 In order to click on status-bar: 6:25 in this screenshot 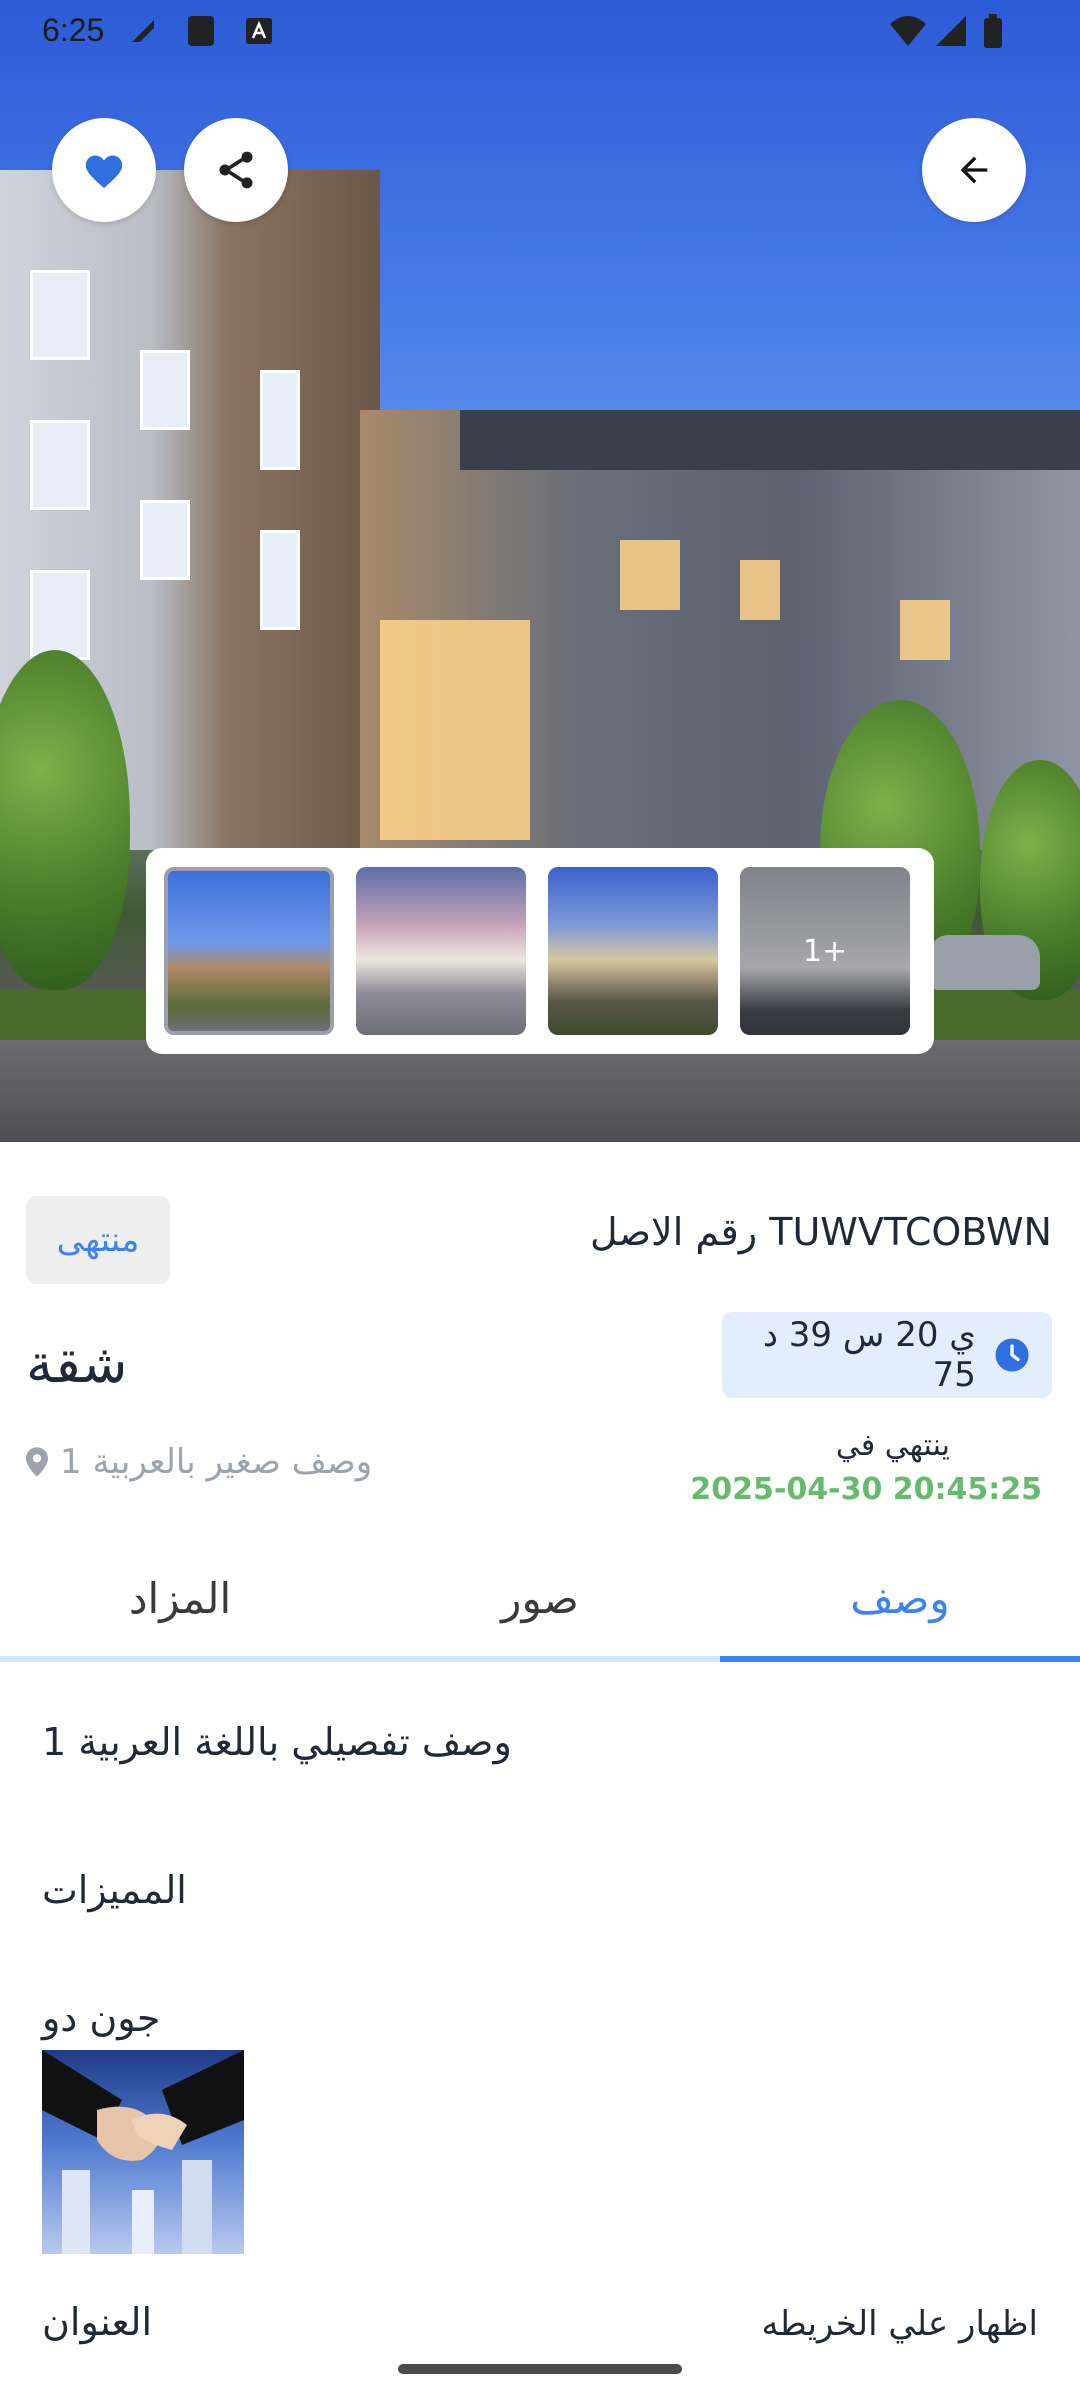, I will do `click(540, 32)`.